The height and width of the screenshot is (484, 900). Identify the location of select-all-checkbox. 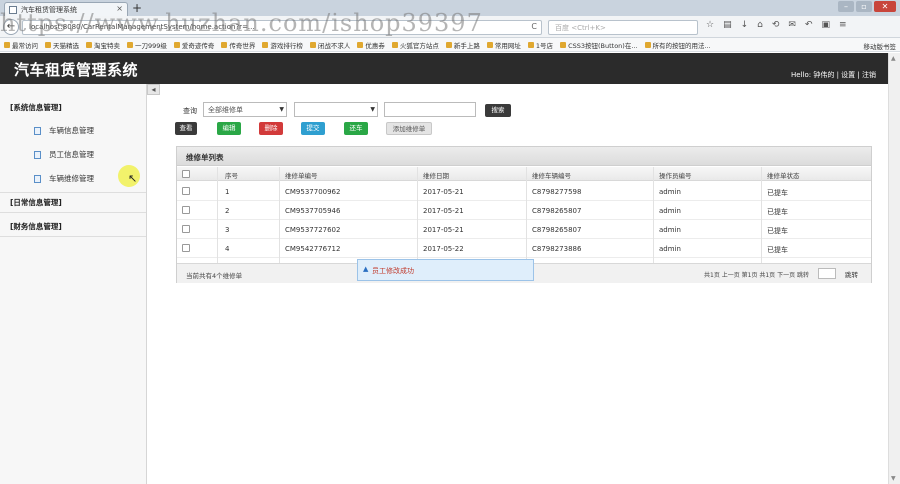
(186, 174).